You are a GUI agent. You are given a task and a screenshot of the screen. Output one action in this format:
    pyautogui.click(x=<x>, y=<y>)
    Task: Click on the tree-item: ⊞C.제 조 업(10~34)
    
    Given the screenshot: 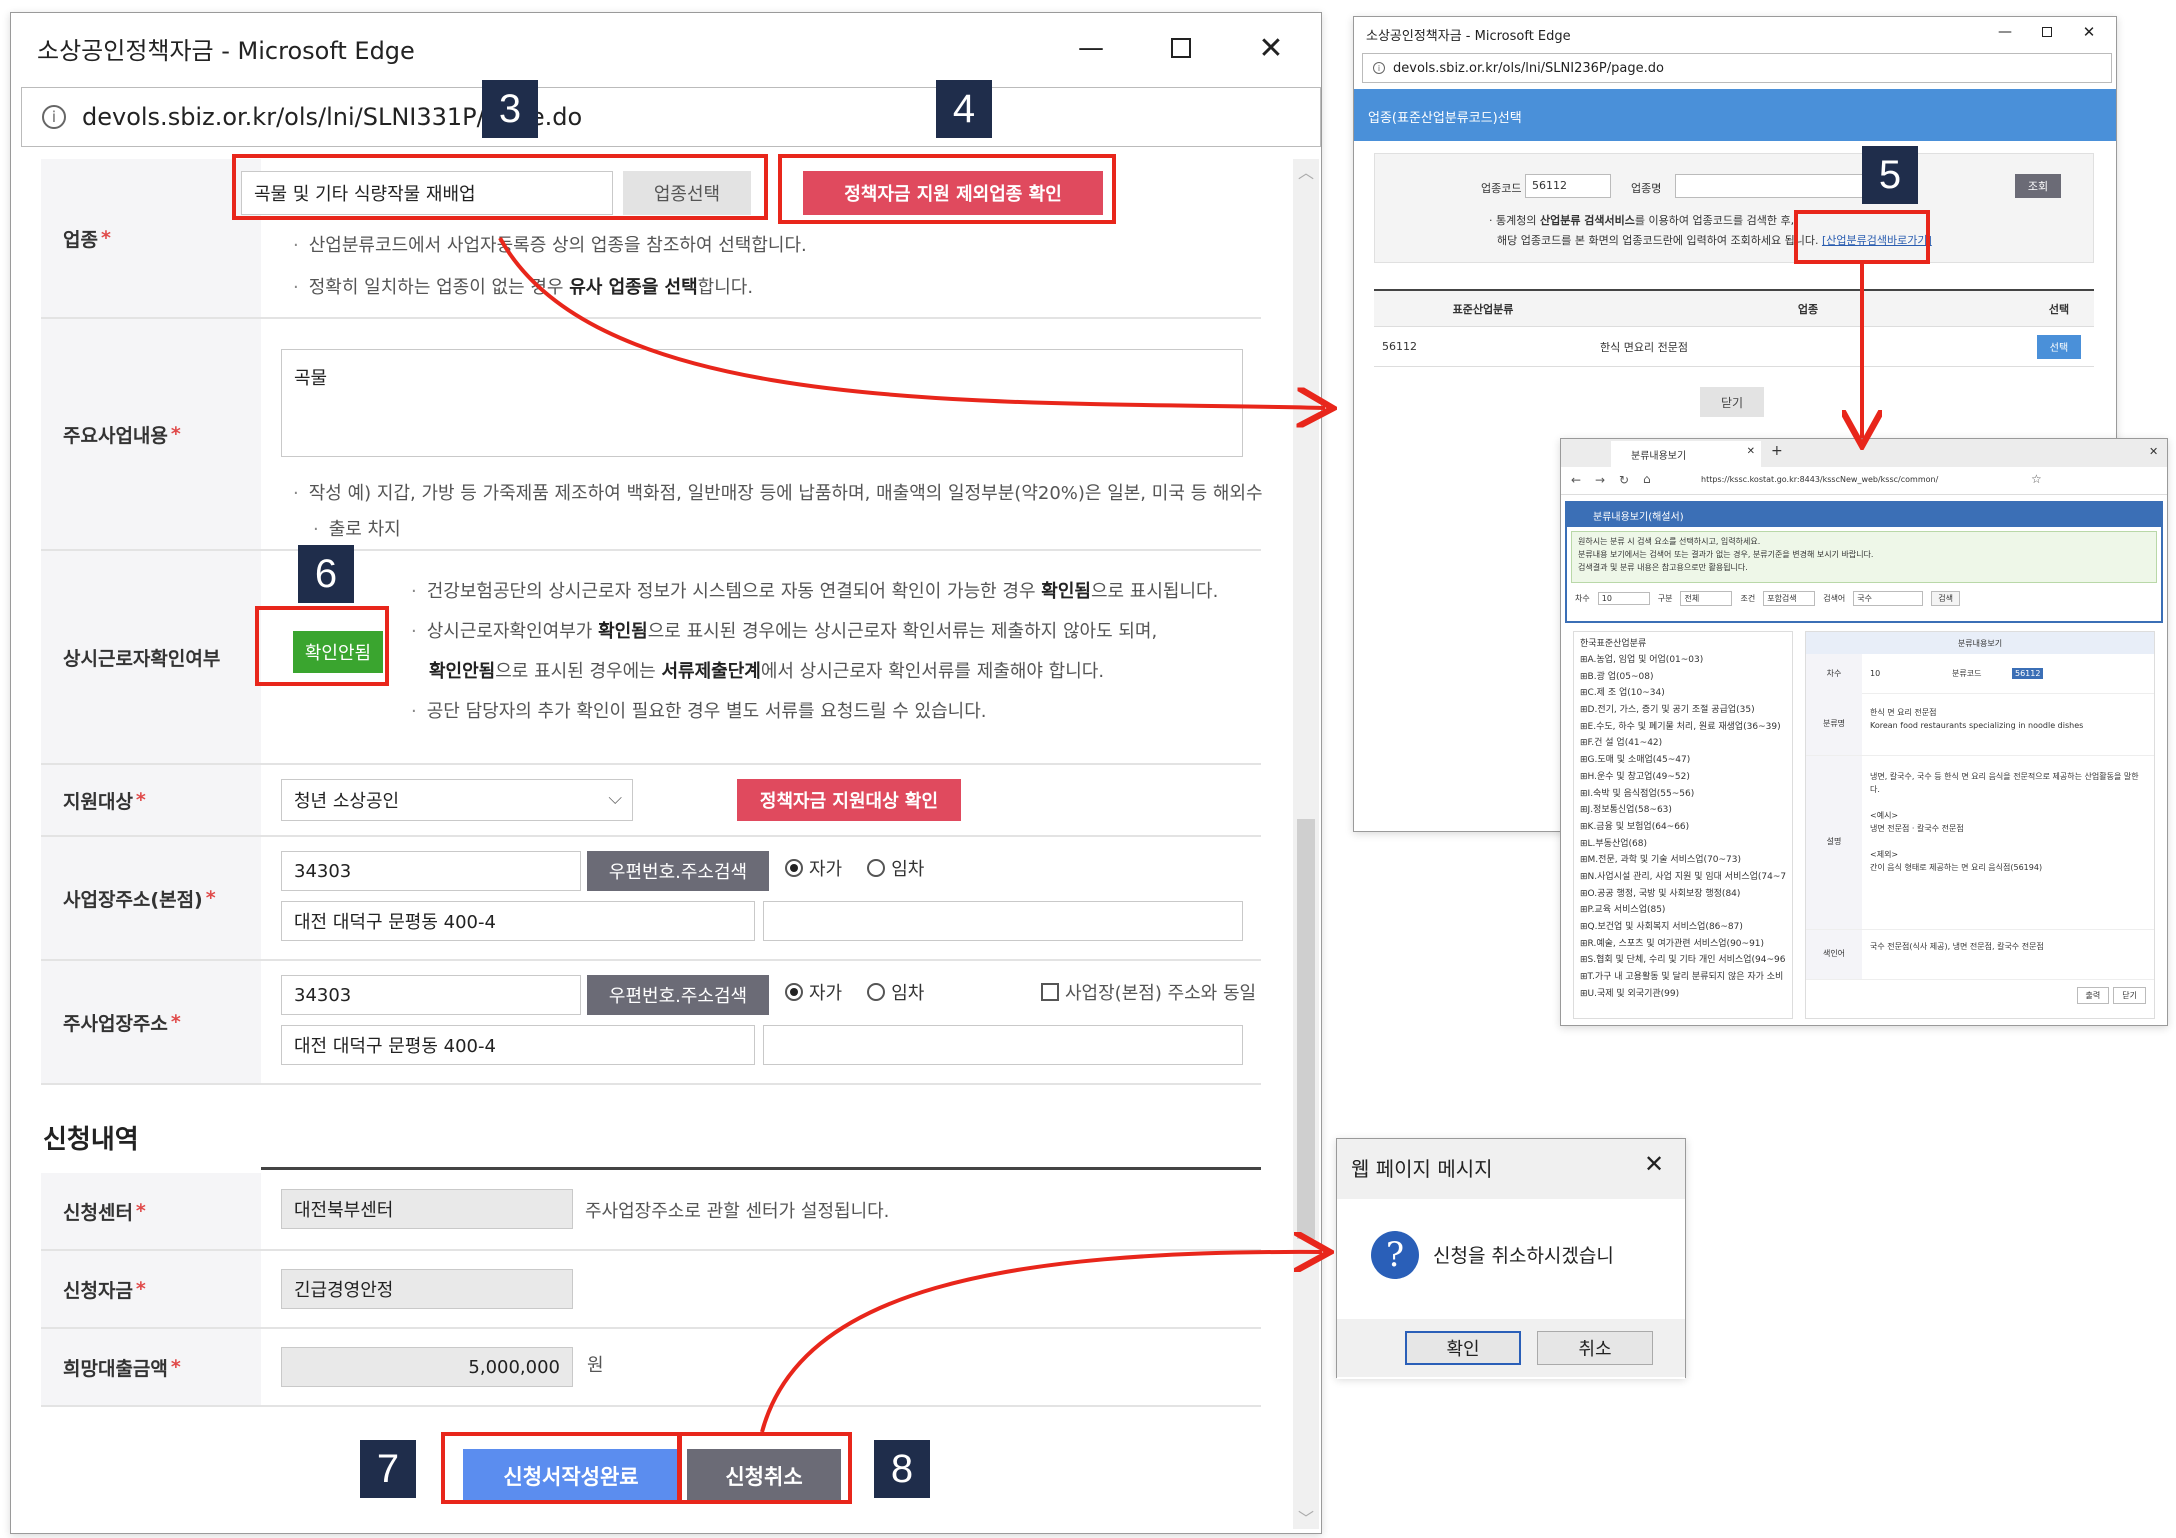 What is the action you would take?
    pyautogui.click(x=1683, y=693)
    